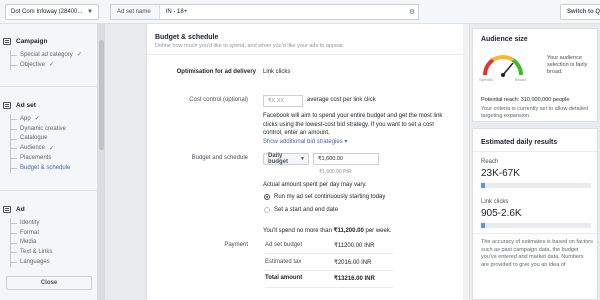  Describe the element at coordinates (525, 100) in the screenshot. I see `potential-reach: Potential reach: 310,000,000 people` at that location.